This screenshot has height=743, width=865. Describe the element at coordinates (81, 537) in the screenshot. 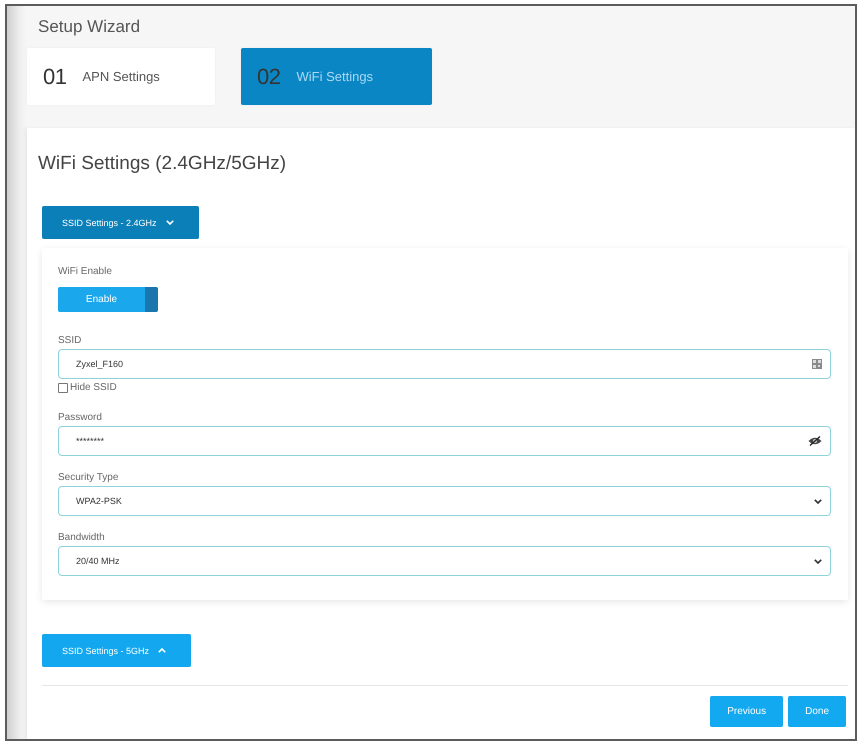

I see `field-label: Bandwidth` at that location.